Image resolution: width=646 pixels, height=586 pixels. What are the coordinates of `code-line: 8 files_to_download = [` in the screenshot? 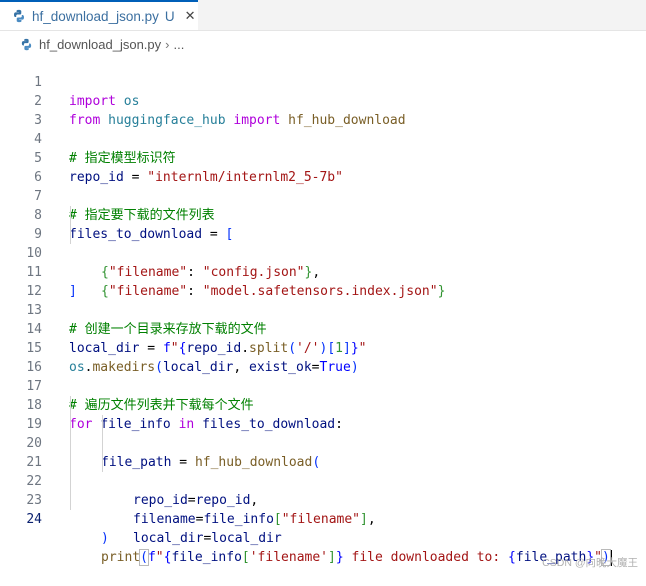 It's located at (323, 214).